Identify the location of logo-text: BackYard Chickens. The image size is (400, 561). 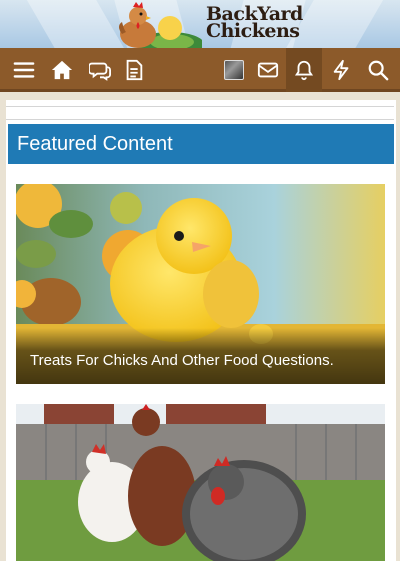
(254, 23).